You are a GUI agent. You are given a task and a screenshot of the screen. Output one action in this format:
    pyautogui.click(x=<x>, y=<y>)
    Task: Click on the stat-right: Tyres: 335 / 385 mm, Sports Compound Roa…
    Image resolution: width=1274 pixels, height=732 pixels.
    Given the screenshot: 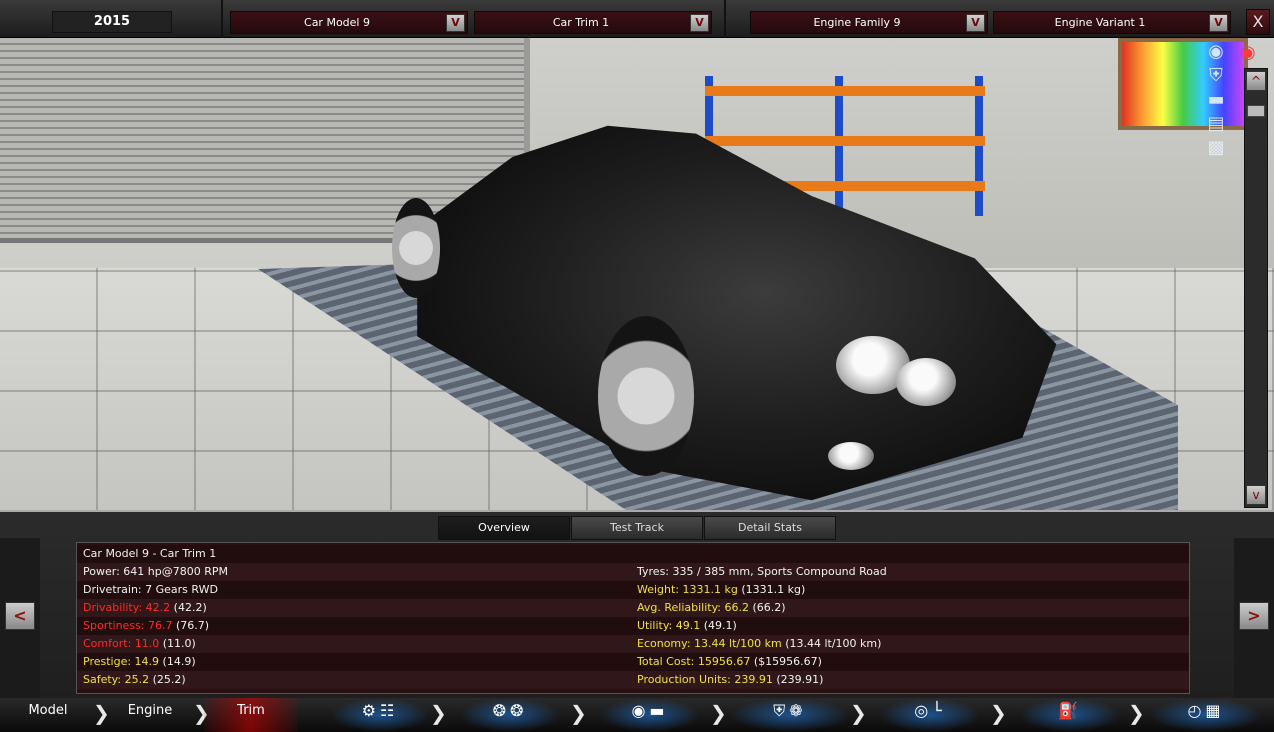 What is the action you would take?
    pyautogui.click(x=762, y=572)
    